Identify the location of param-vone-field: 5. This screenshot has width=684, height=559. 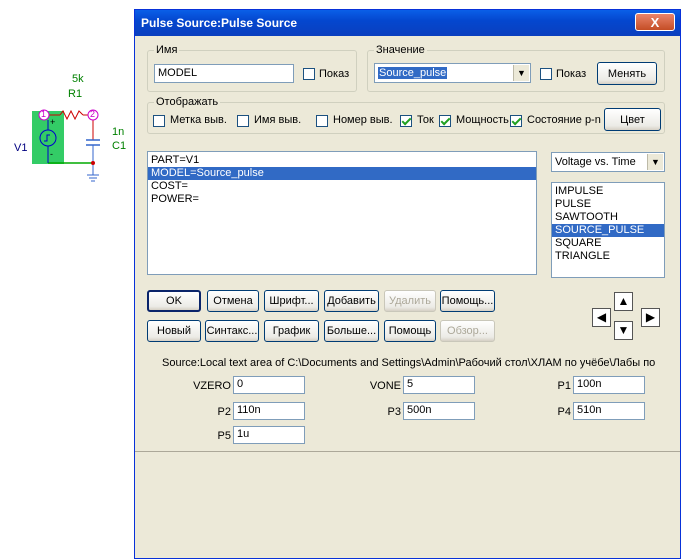
(439, 385).